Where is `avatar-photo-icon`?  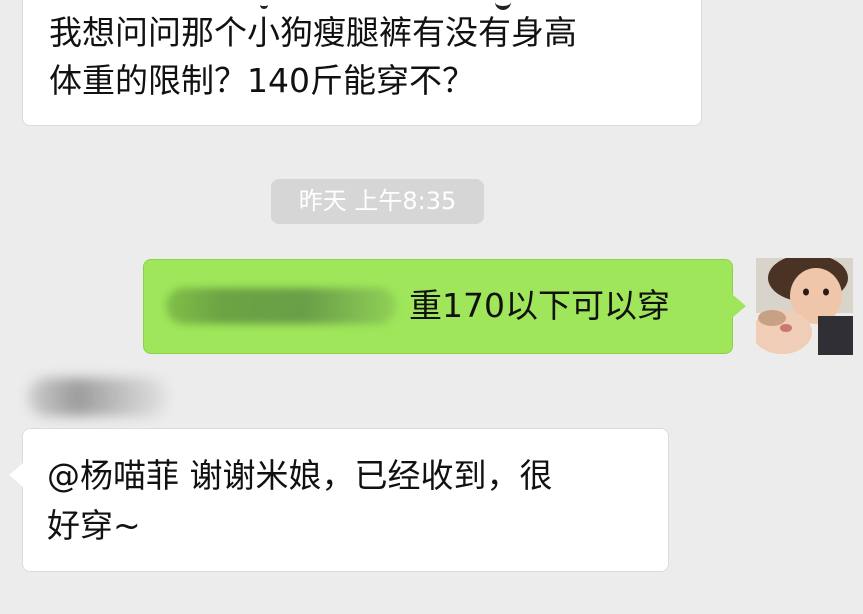 avatar-photo-icon is located at coordinates (804, 306).